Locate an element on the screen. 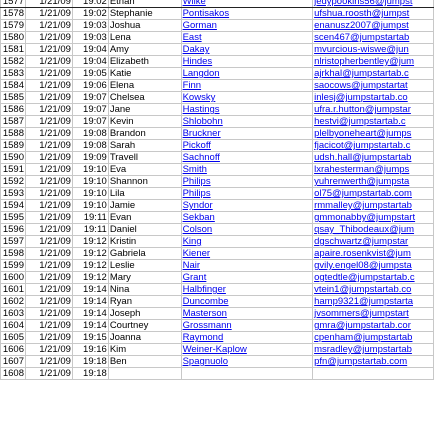  cell-id: 1581 is located at coordinates (13, 49).